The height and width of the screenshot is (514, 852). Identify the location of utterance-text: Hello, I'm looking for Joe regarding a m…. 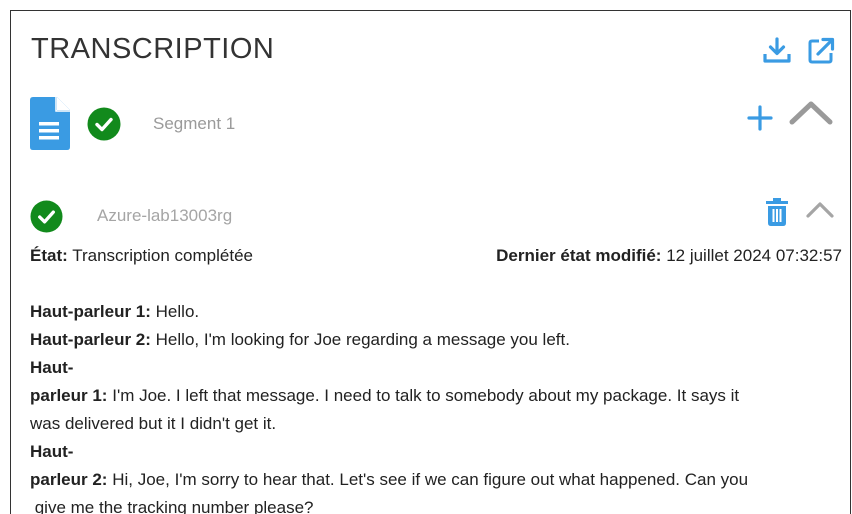
(362, 339).